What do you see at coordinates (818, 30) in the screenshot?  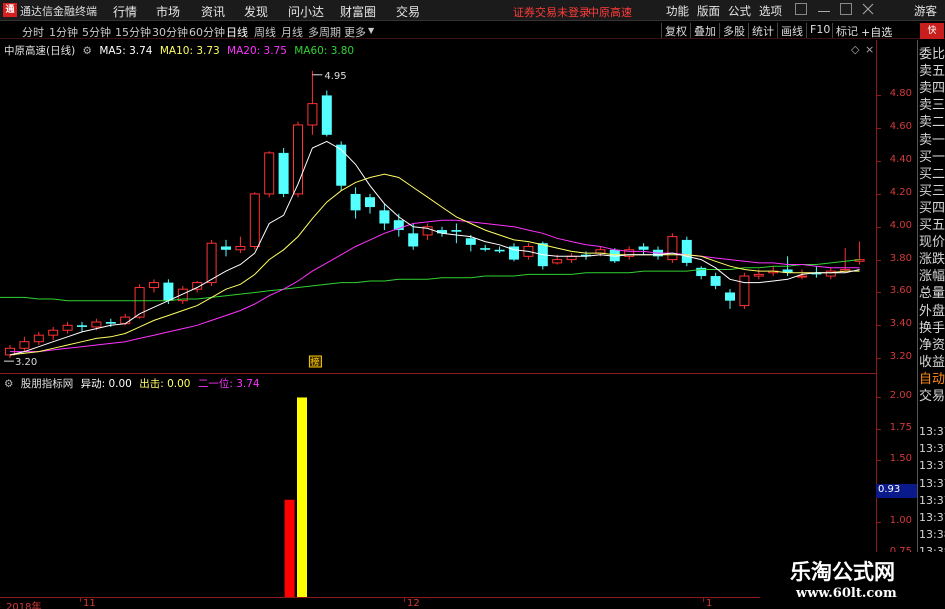 I see `f10-button: F10` at bounding box center [818, 30].